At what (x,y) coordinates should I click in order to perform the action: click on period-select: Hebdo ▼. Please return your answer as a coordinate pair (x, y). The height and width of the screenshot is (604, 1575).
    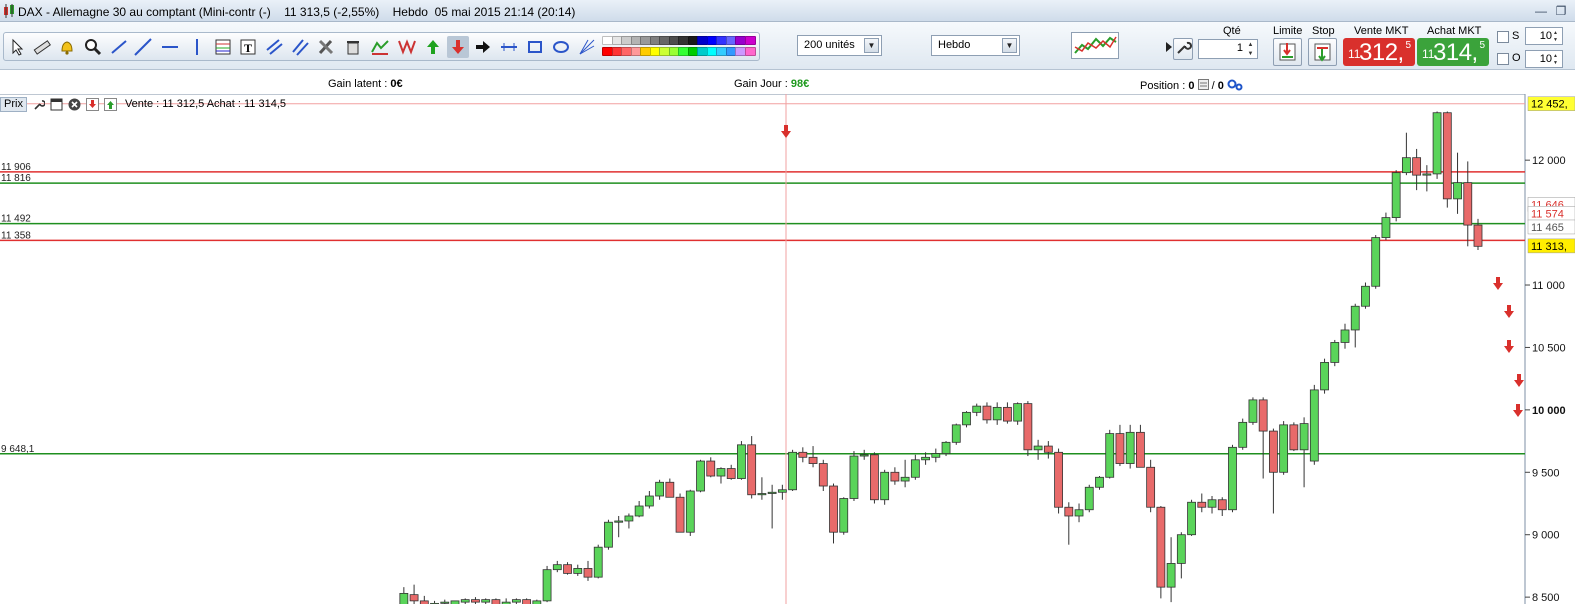
    Looking at the image, I should click on (975, 45).